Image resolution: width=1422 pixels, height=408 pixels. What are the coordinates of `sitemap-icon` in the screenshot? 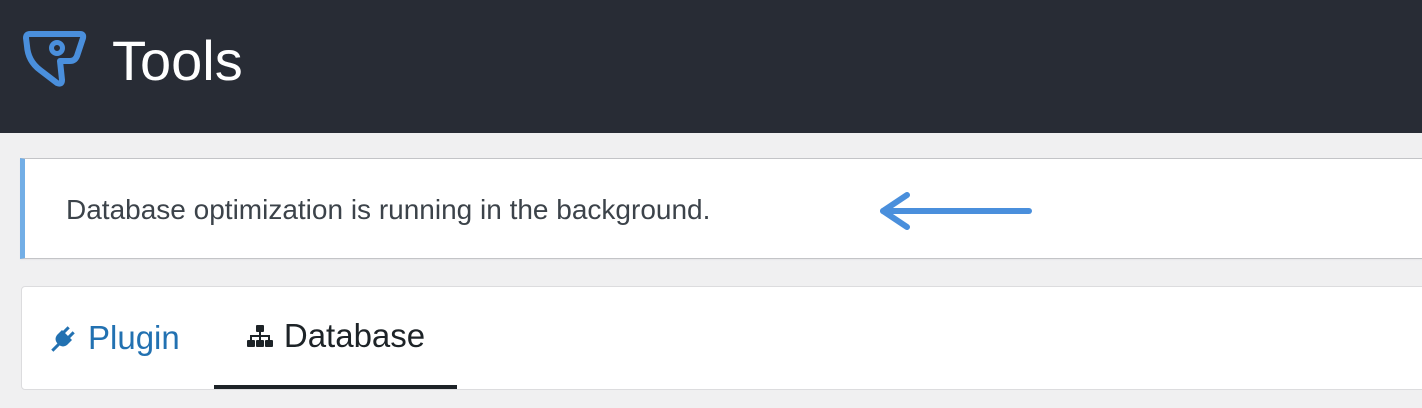 It's located at (259, 336).